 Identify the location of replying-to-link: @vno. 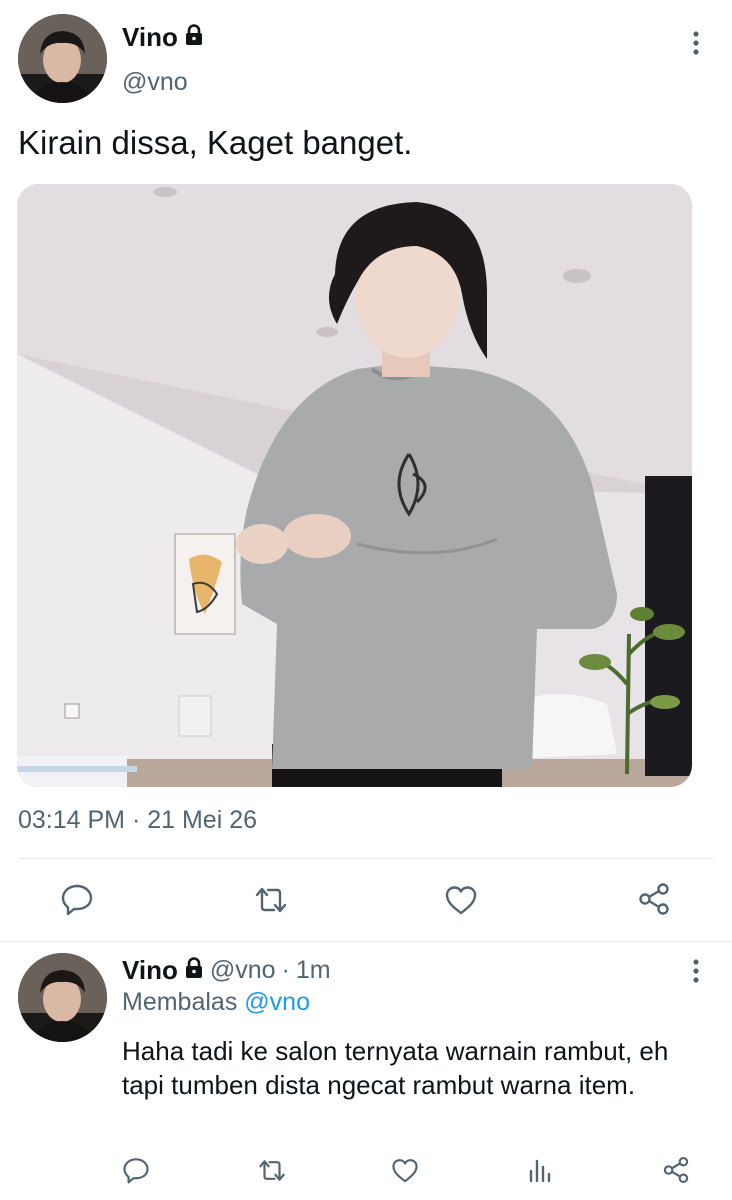
(277, 1002).